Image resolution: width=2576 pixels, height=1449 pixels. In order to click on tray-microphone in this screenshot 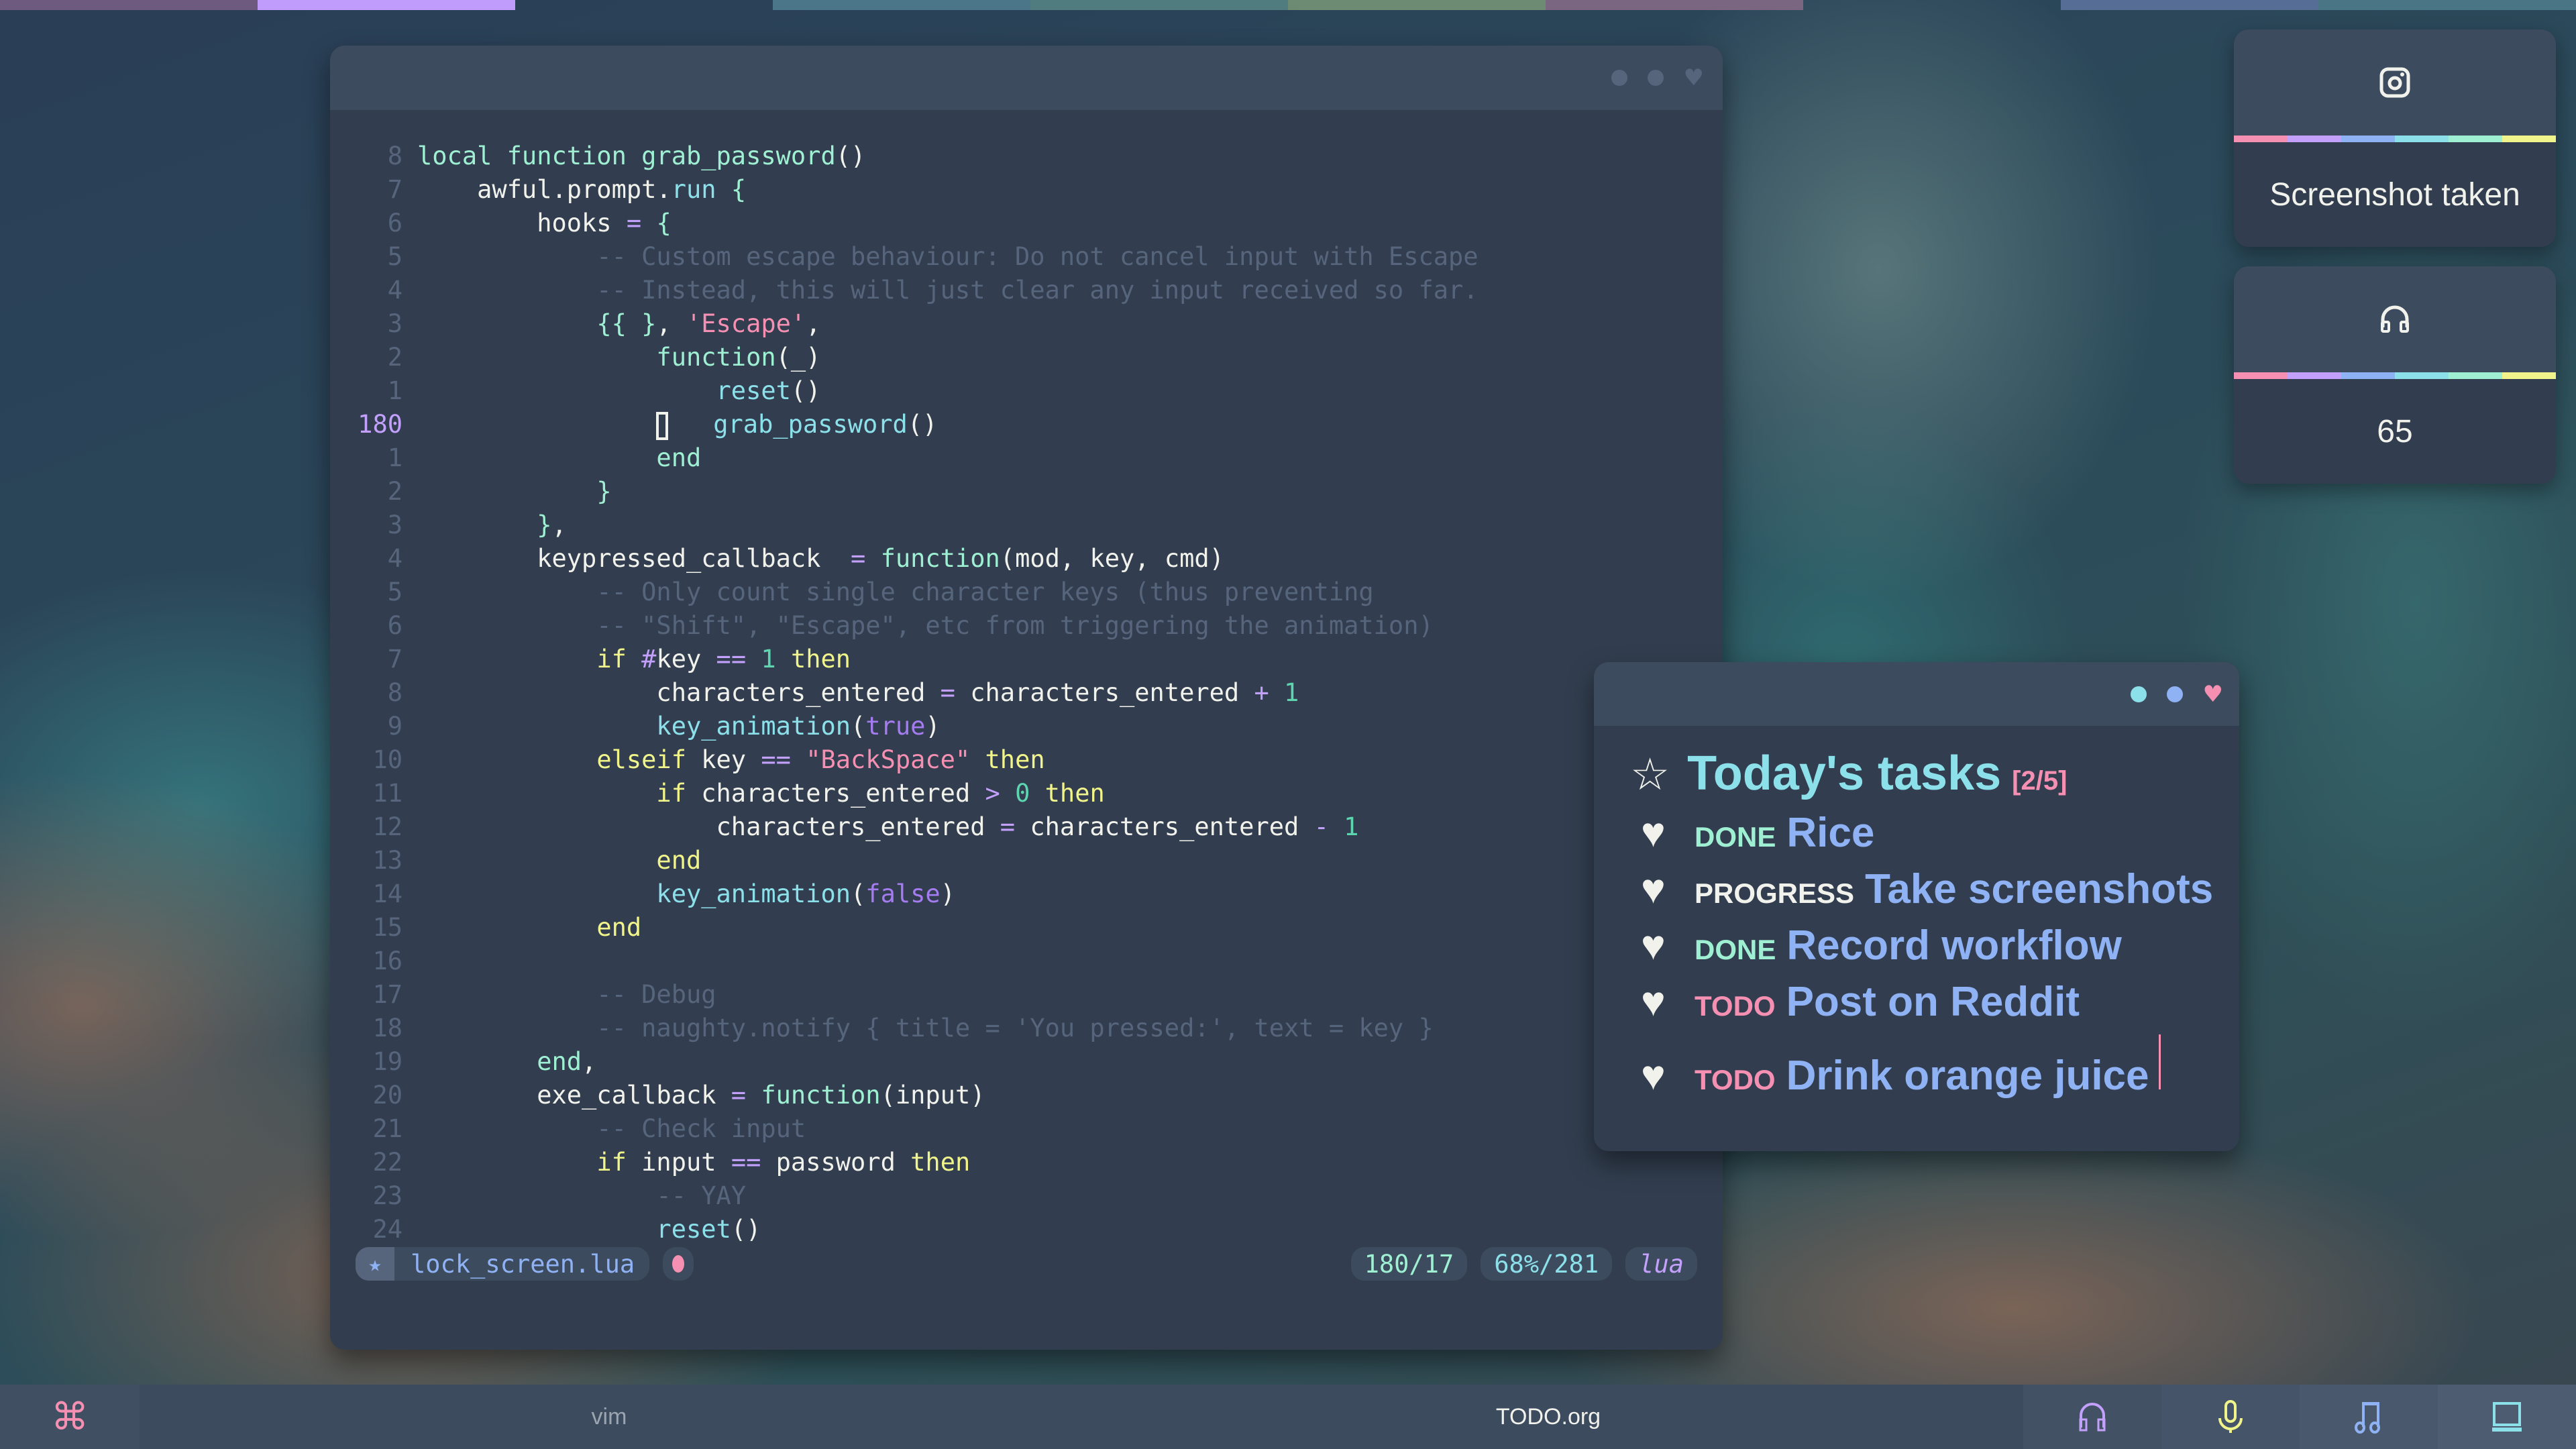, I will do `click(2230, 1417)`.